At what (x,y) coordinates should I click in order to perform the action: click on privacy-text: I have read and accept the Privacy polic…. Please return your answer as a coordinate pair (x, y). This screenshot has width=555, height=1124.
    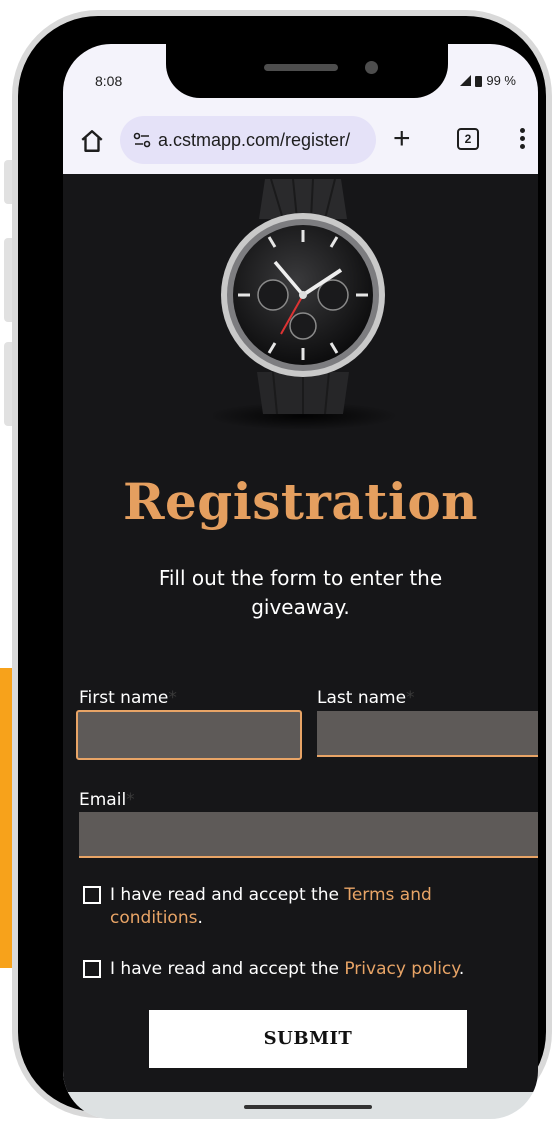
    Looking at the image, I should click on (287, 969).